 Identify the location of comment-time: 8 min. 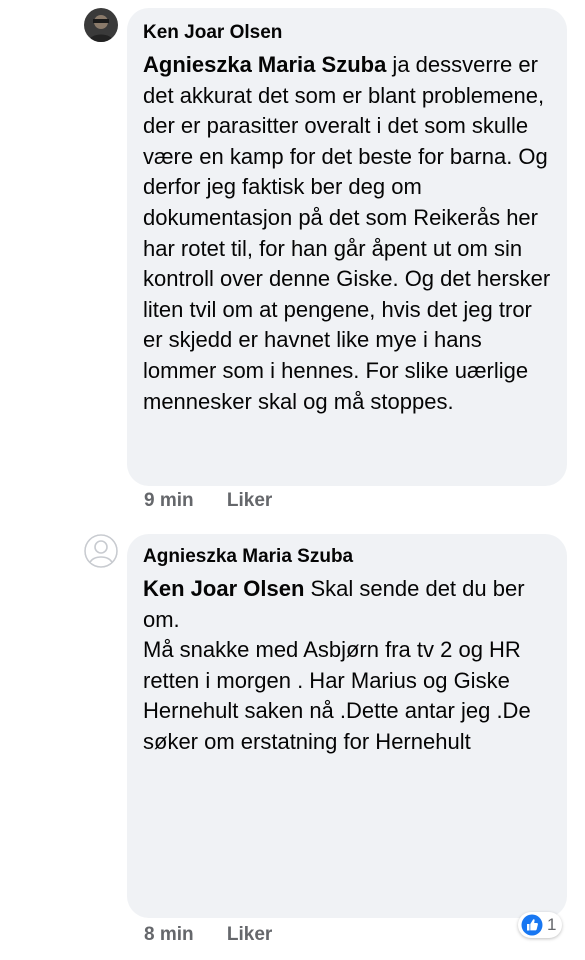
(169, 935).